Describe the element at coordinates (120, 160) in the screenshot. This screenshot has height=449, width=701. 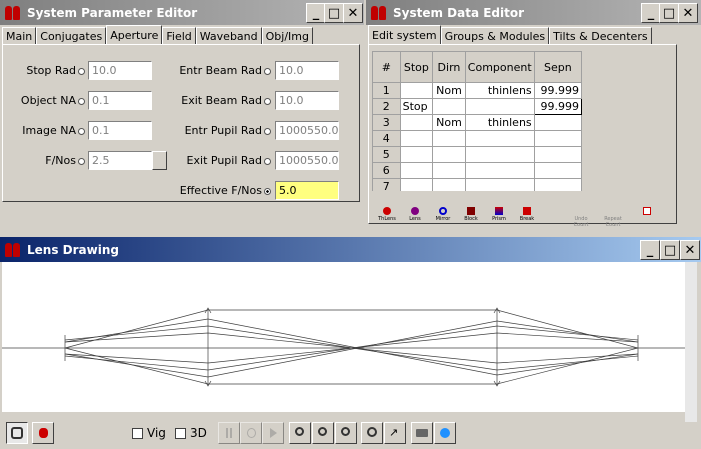
I see `fnos-field: 2.5` at that location.